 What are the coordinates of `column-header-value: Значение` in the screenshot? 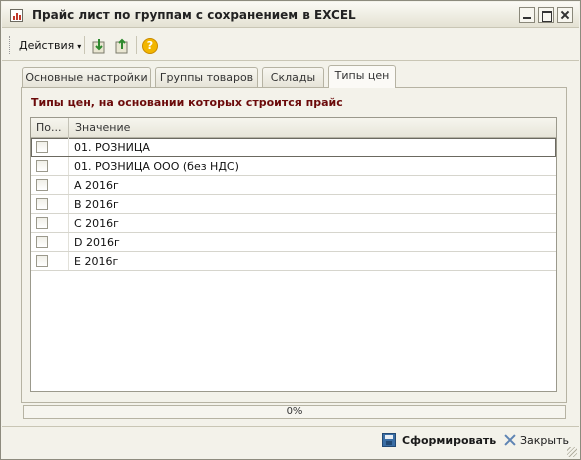 It's located at (100, 128).